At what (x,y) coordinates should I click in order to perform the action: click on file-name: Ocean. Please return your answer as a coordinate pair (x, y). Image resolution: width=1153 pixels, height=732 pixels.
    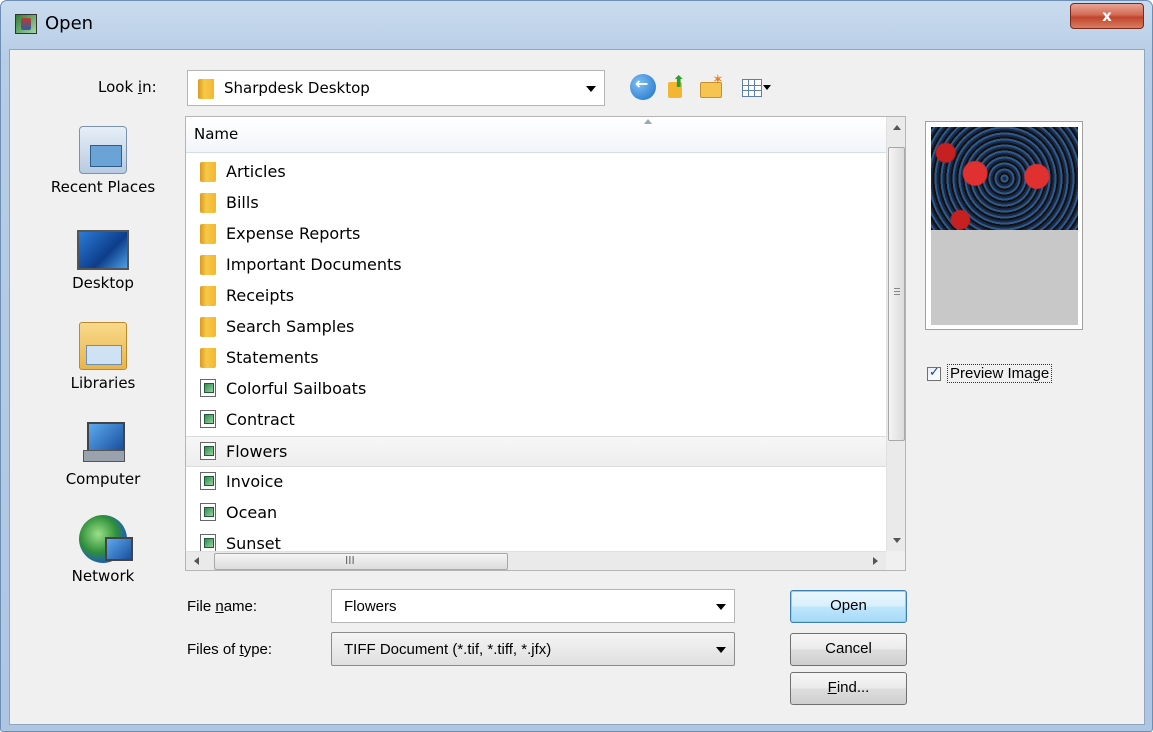
    Looking at the image, I should click on (252, 512).